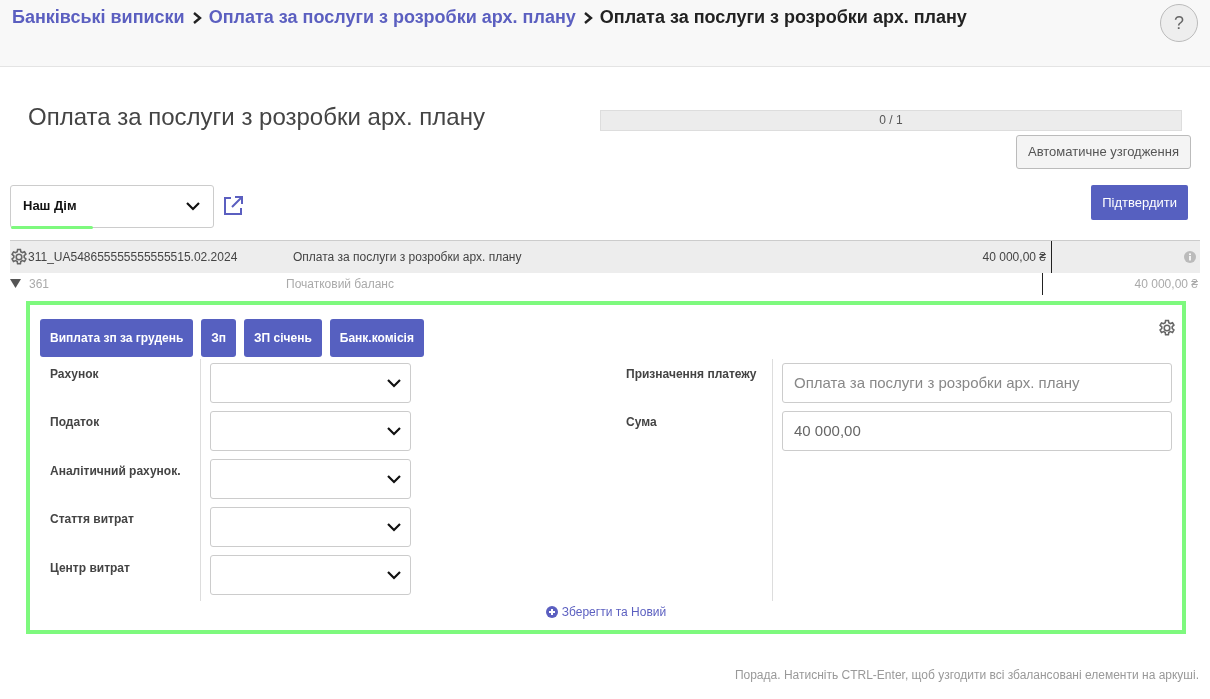 The width and height of the screenshot is (1210, 699). What do you see at coordinates (133, 257) in the screenshot?
I see `statement-reference: 311_UA548655555555555515.02.2024` at bounding box center [133, 257].